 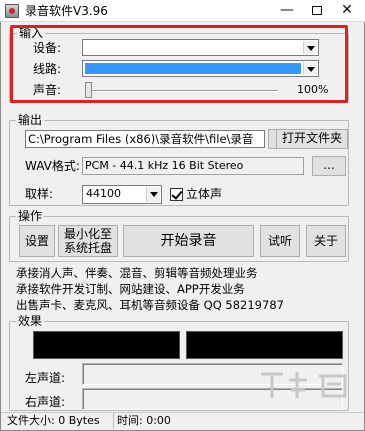 What do you see at coordinates (176, 194) in the screenshot?
I see `stereo-checkbox` at bounding box center [176, 194].